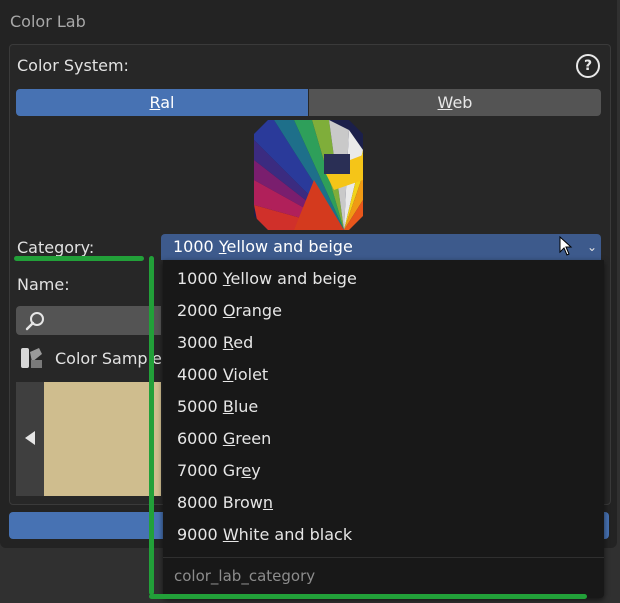  Describe the element at coordinates (387, 535) in the screenshot. I see `dropdown-item-9000: 9000 White and black` at that location.